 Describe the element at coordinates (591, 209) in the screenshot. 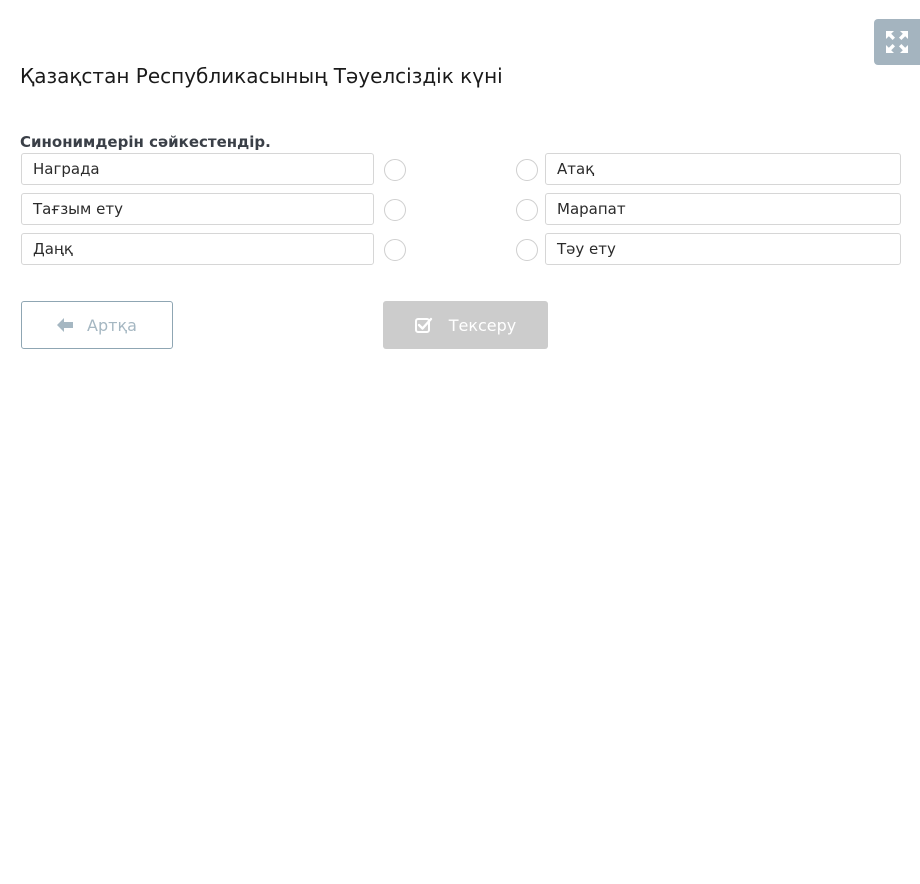

I see `right-item-label: Марапат` at that location.